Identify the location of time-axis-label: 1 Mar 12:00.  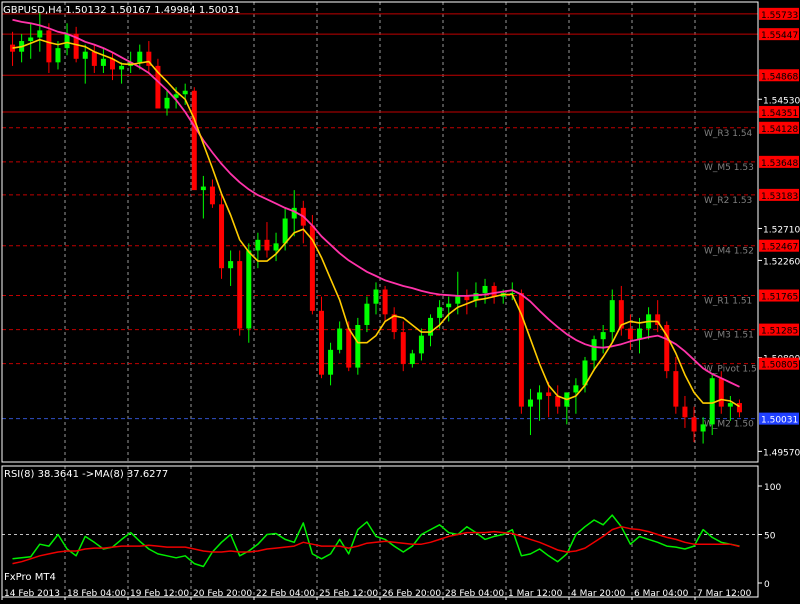
(535, 594).